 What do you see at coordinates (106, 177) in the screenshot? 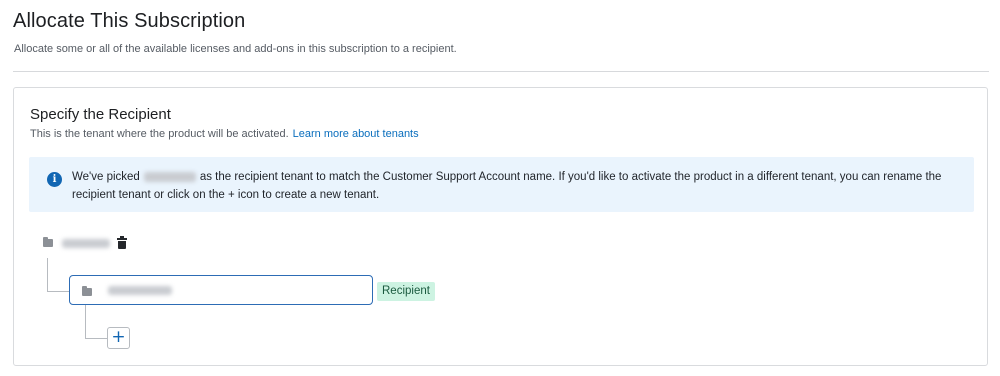
I see `info-text-before: We've picked` at bounding box center [106, 177].